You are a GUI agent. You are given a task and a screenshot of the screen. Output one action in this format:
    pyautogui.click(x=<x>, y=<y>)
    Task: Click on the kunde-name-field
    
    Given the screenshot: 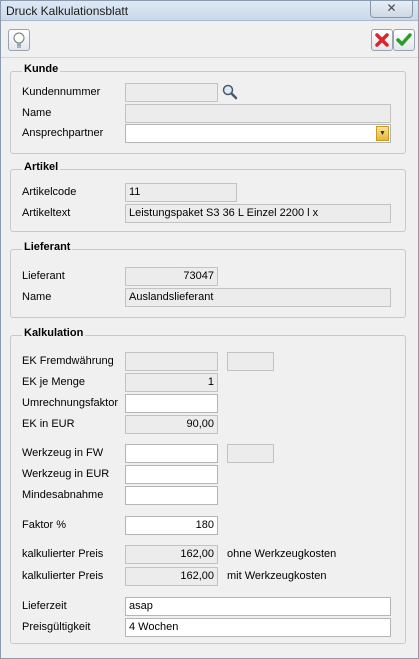 What is the action you would take?
    pyautogui.click(x=258, y=113)
    